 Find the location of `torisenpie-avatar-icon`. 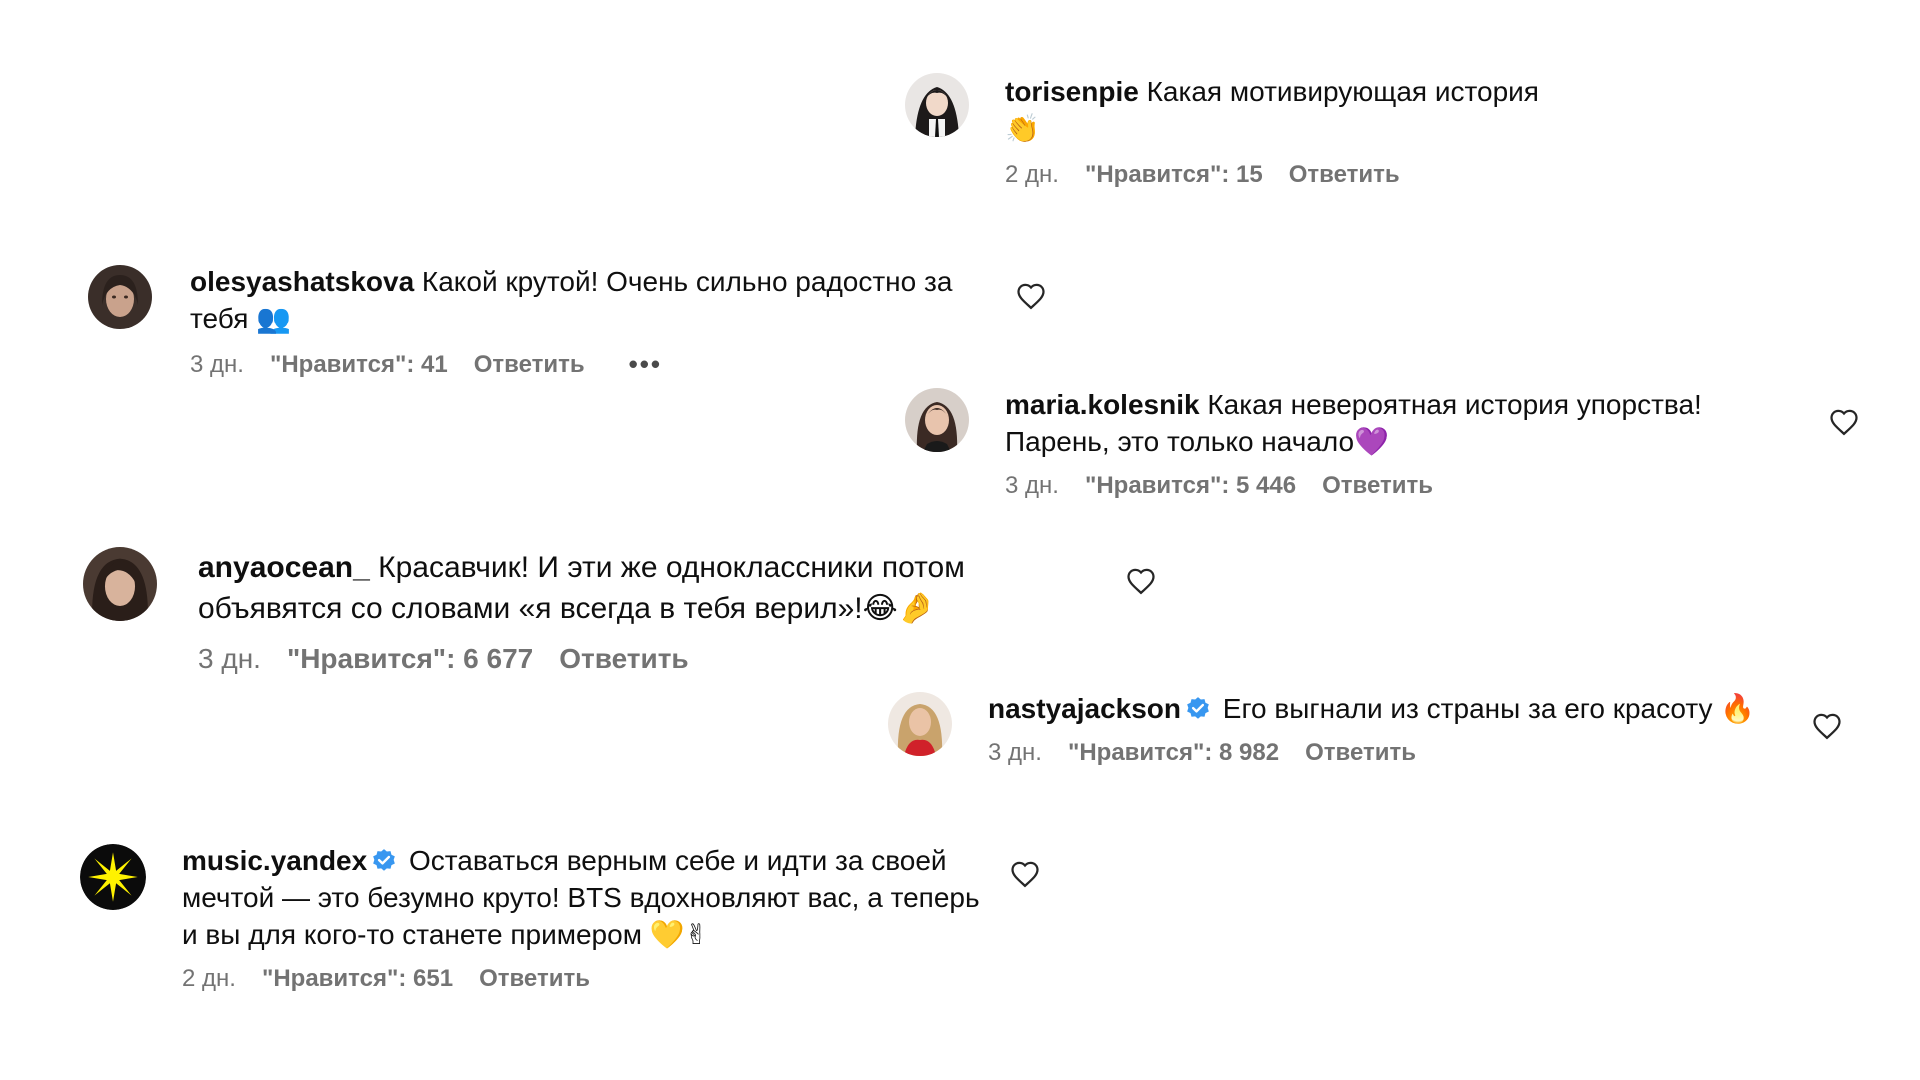

torisenpie-avatar-icon is located at coordinates (937, 105).